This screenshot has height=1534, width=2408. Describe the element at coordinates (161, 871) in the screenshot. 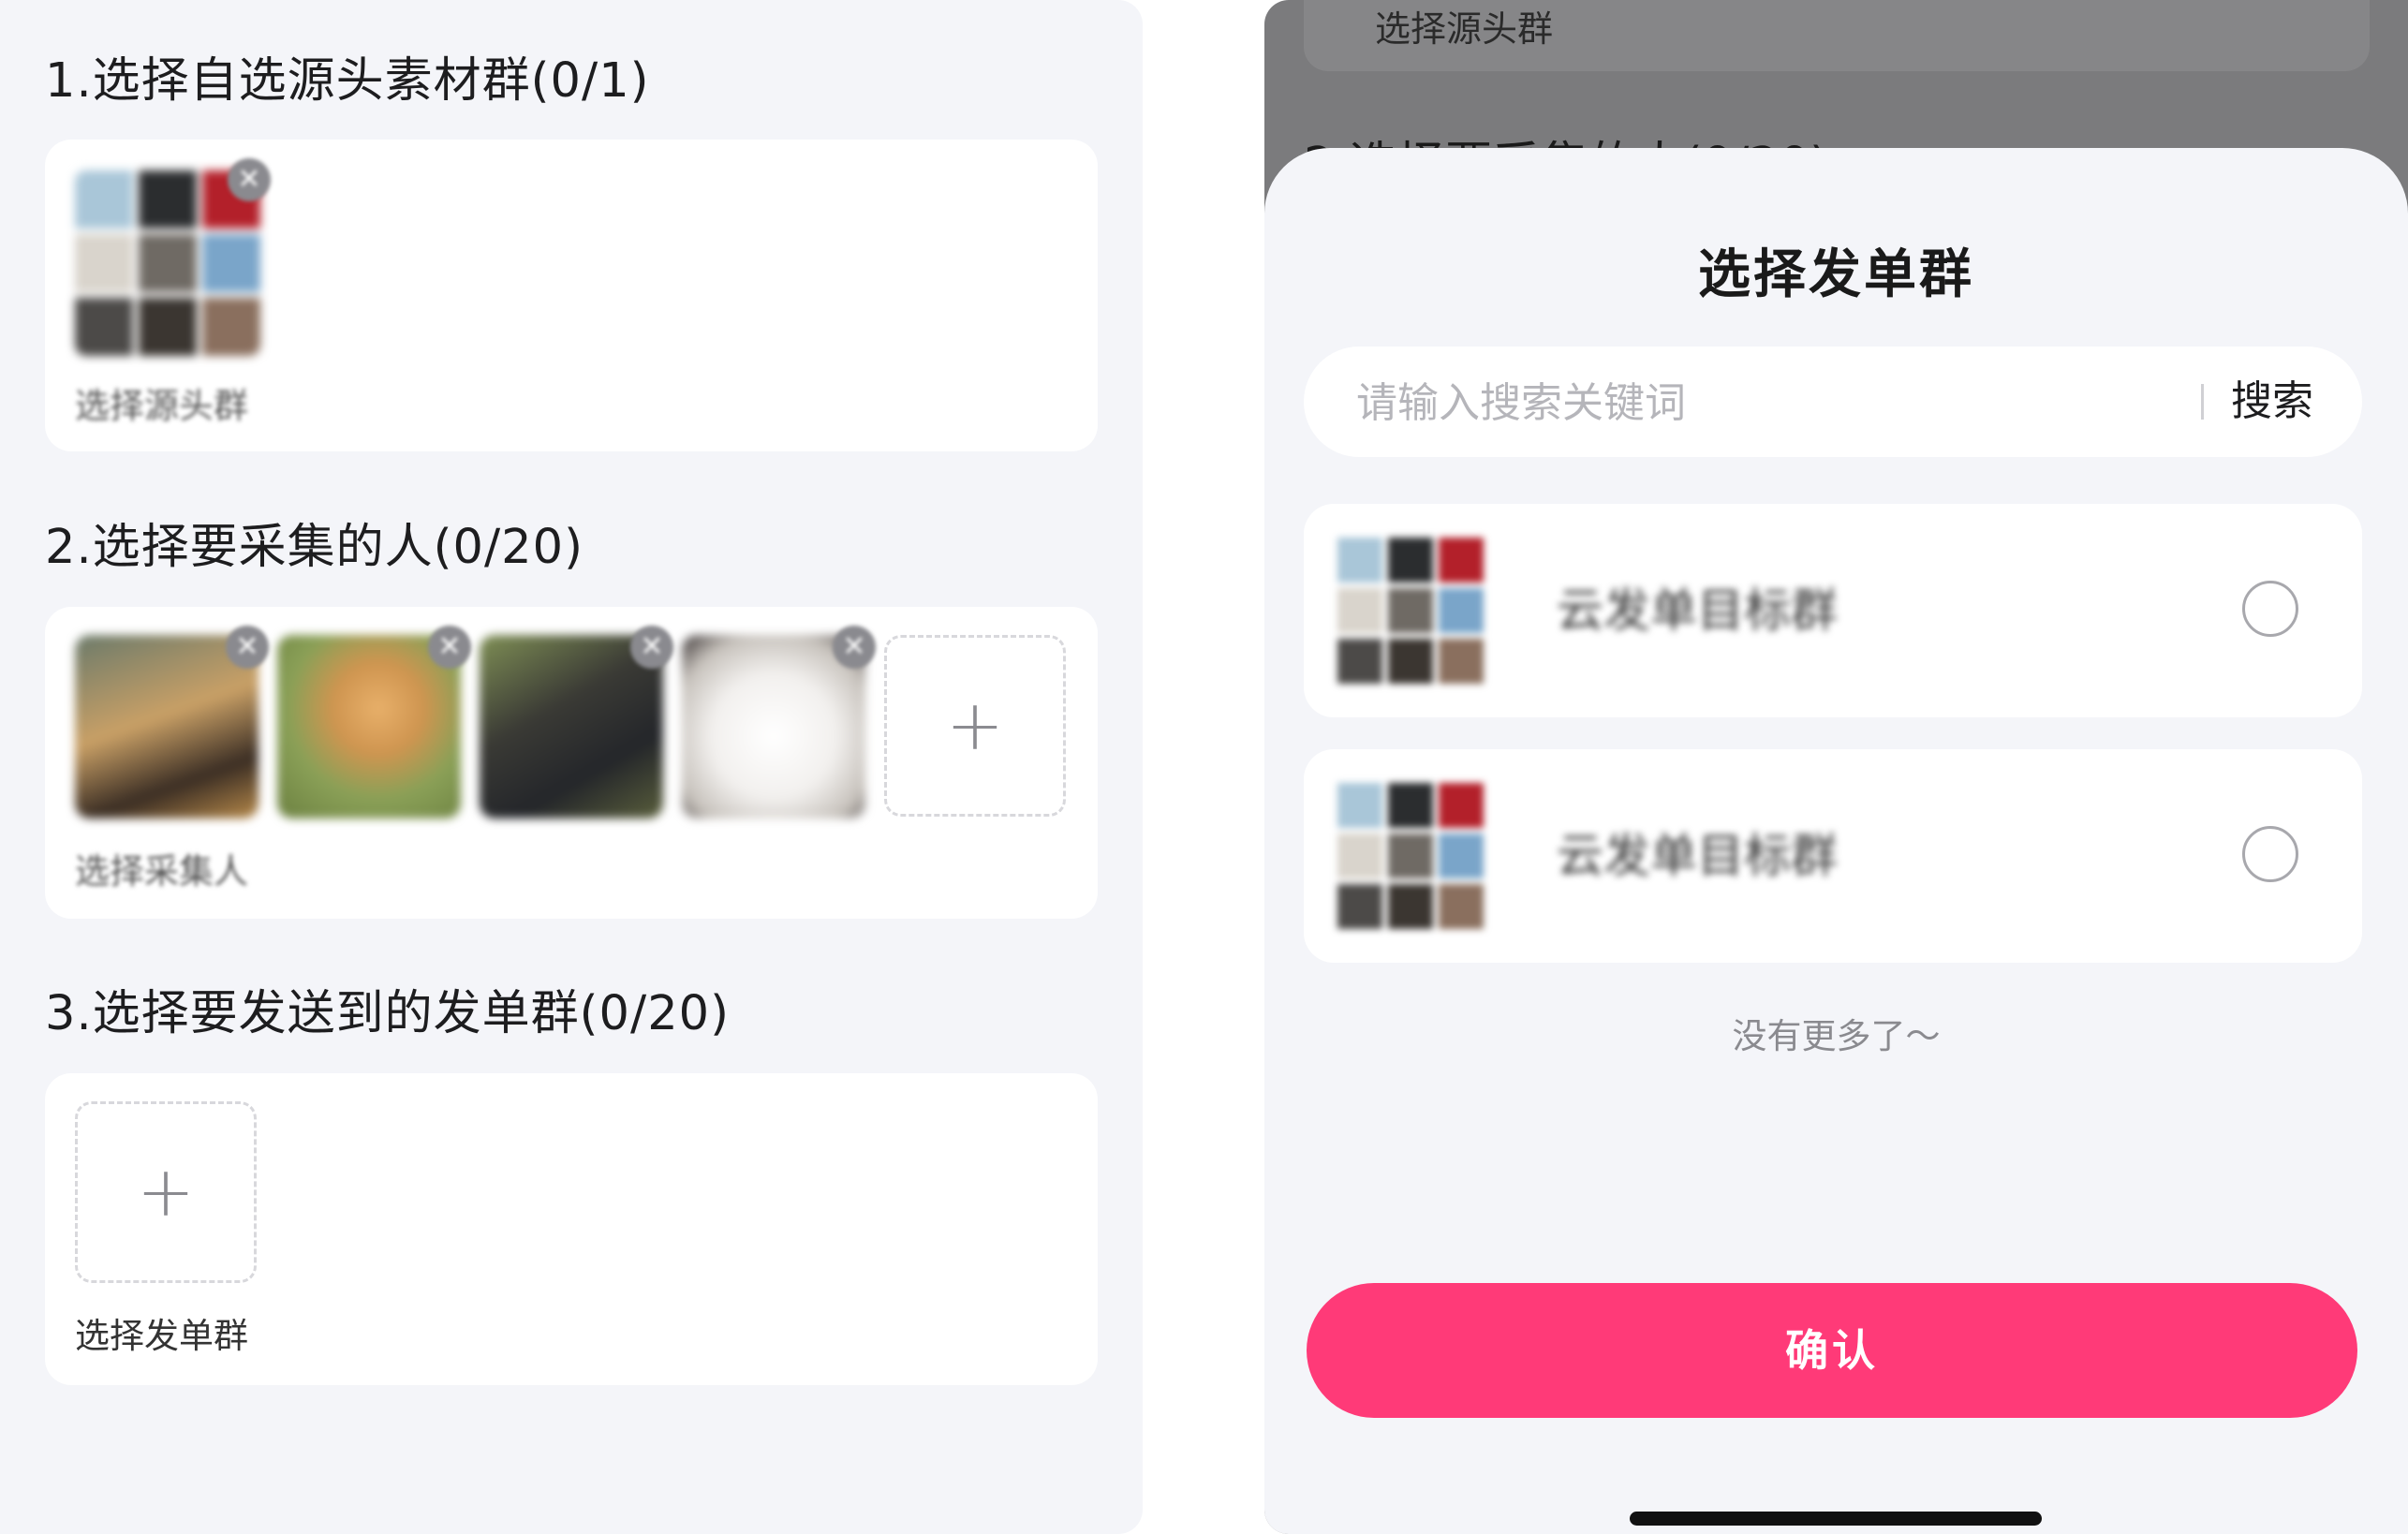

I see `collector-caption: 选择采集人` at that location.